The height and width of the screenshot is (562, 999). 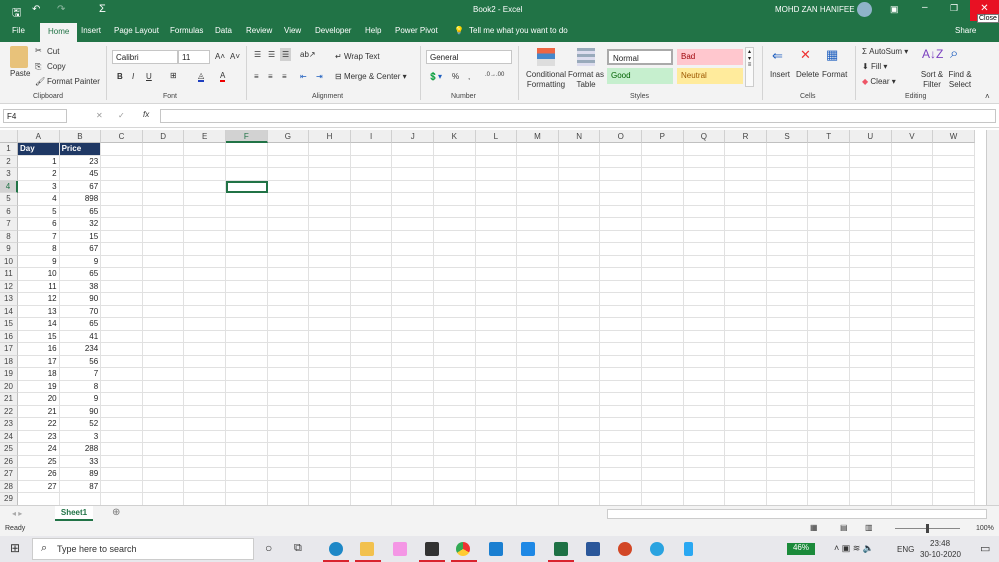 I want to click on cell-D13, so click(x=163, y=299).